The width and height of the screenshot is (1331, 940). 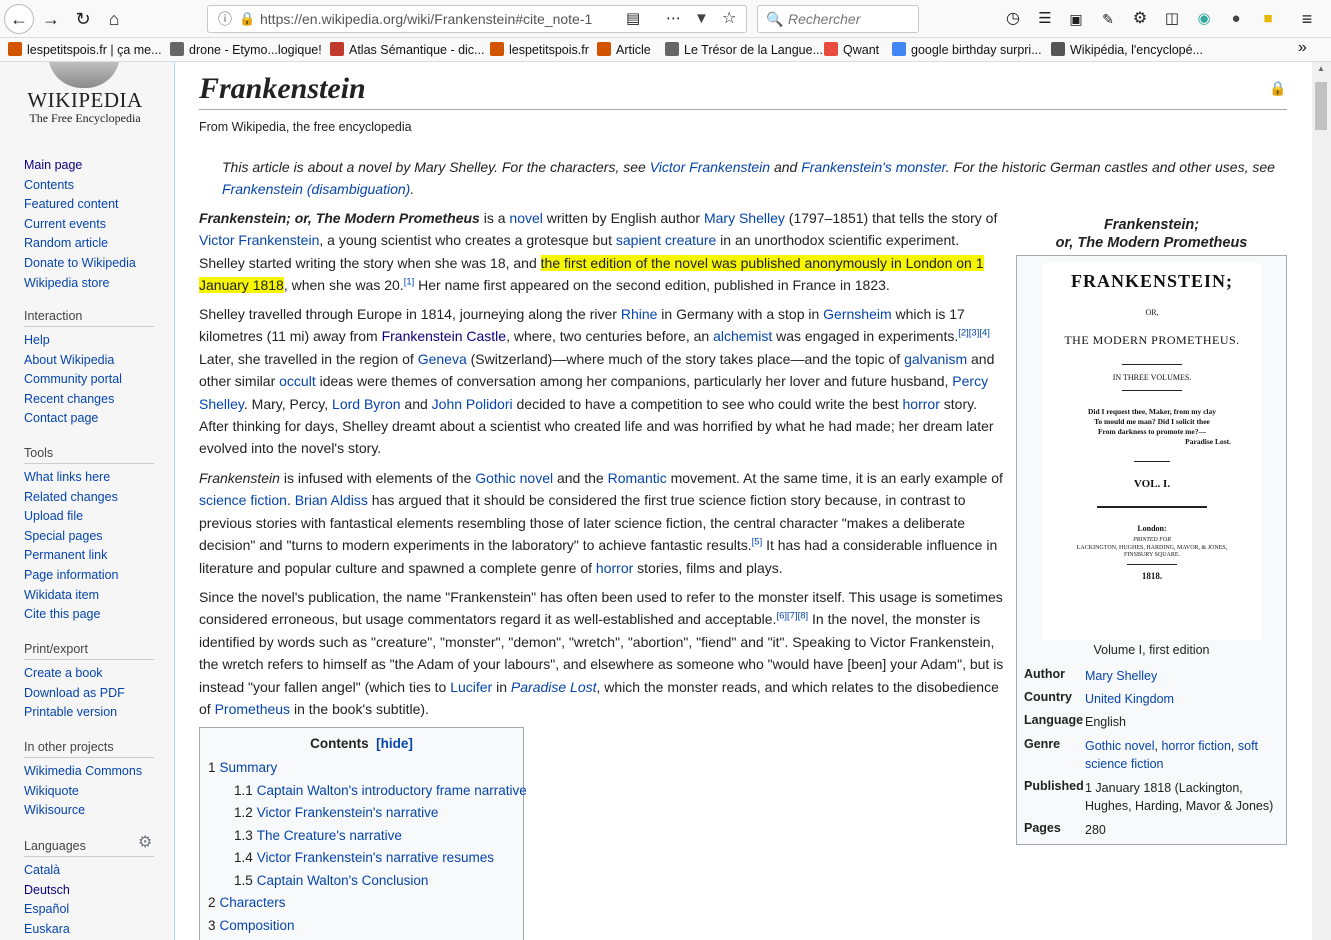 I want to click on menu-icon: ≡, so click(x=1307, y=19).